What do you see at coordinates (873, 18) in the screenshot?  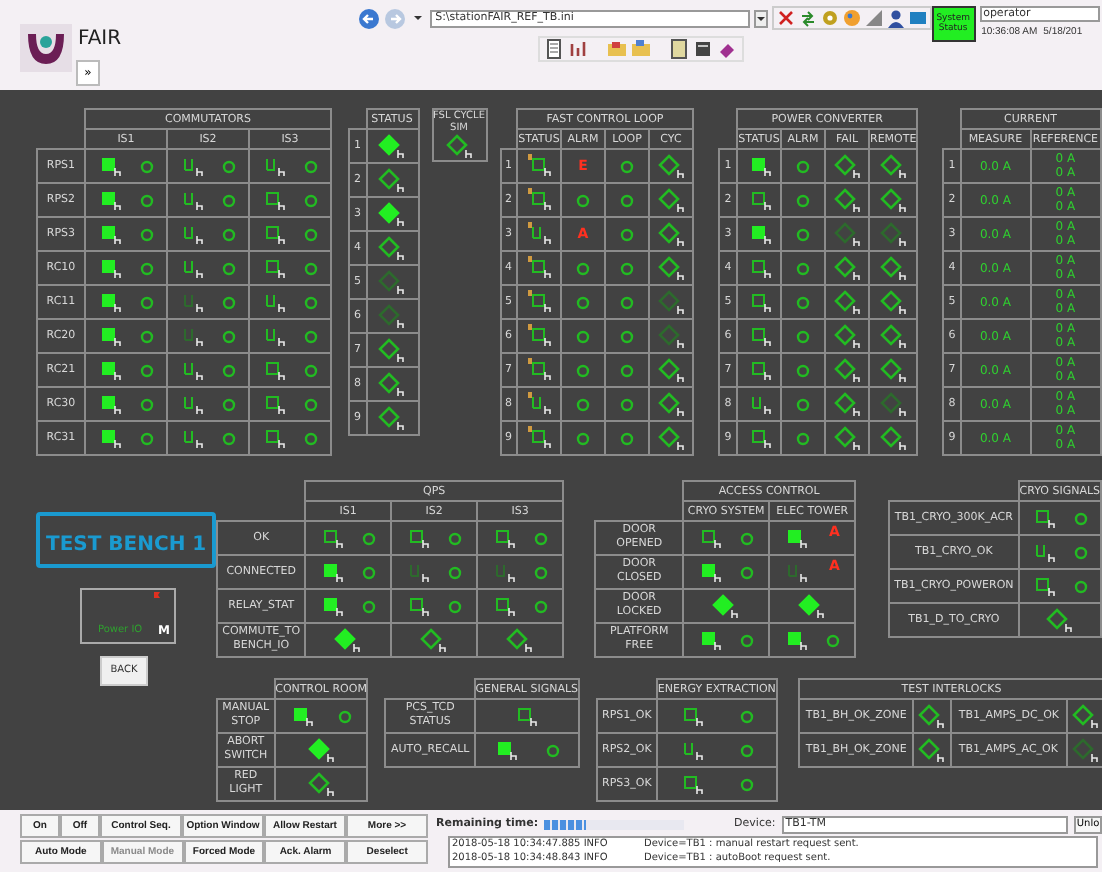 I see `triangle-icon` at bounding box center [873, 18].